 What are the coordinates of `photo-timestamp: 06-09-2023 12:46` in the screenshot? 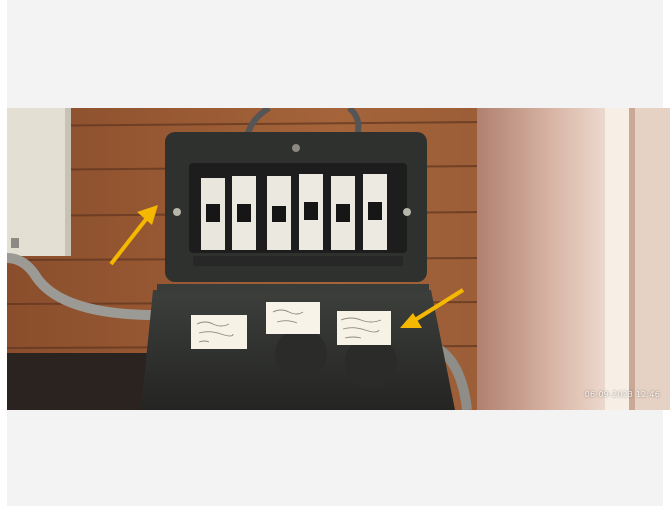 It's located at (622, 394).